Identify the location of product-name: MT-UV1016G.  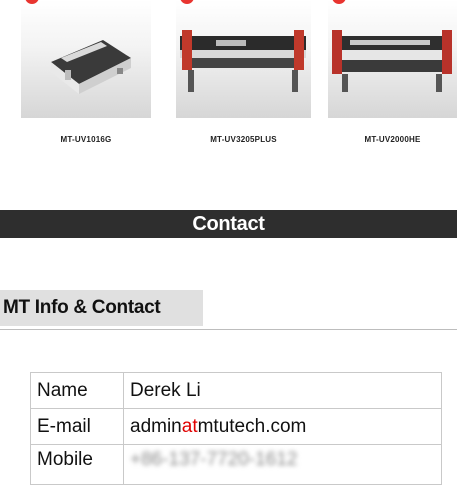
(86, 139).